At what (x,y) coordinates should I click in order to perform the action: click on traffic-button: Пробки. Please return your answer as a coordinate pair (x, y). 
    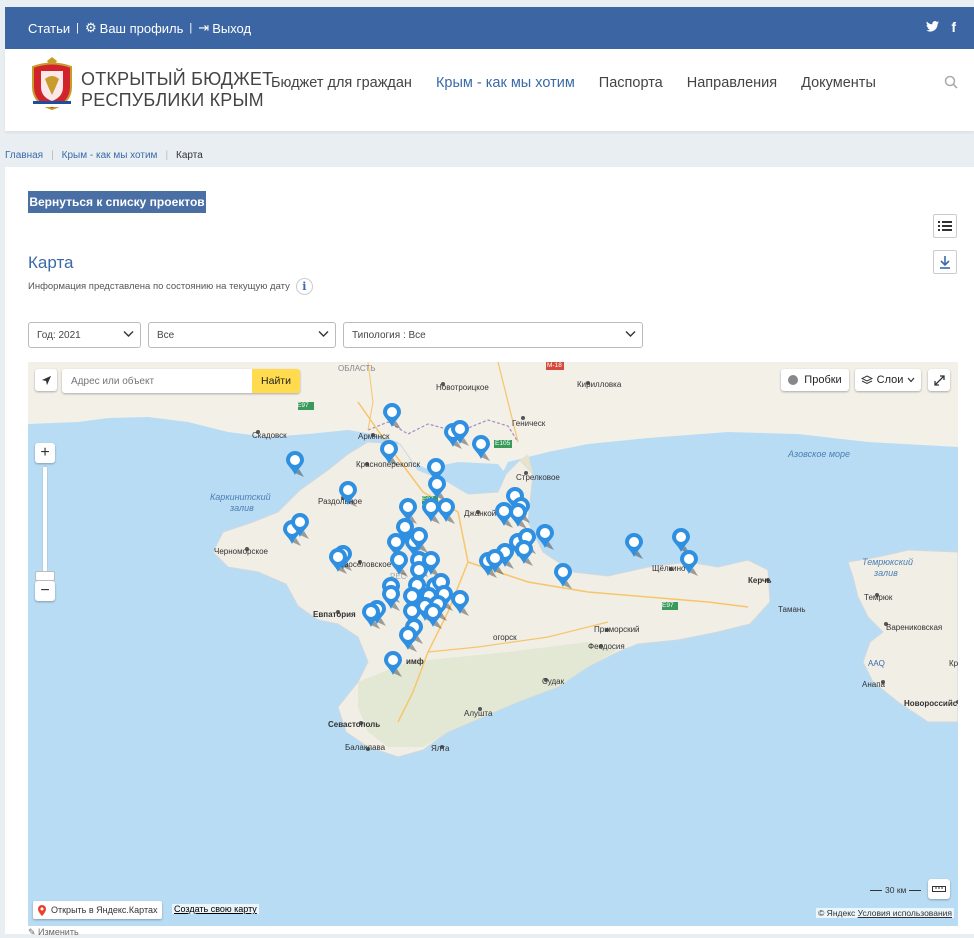
    Looking at the image, I should click on (815, 380).